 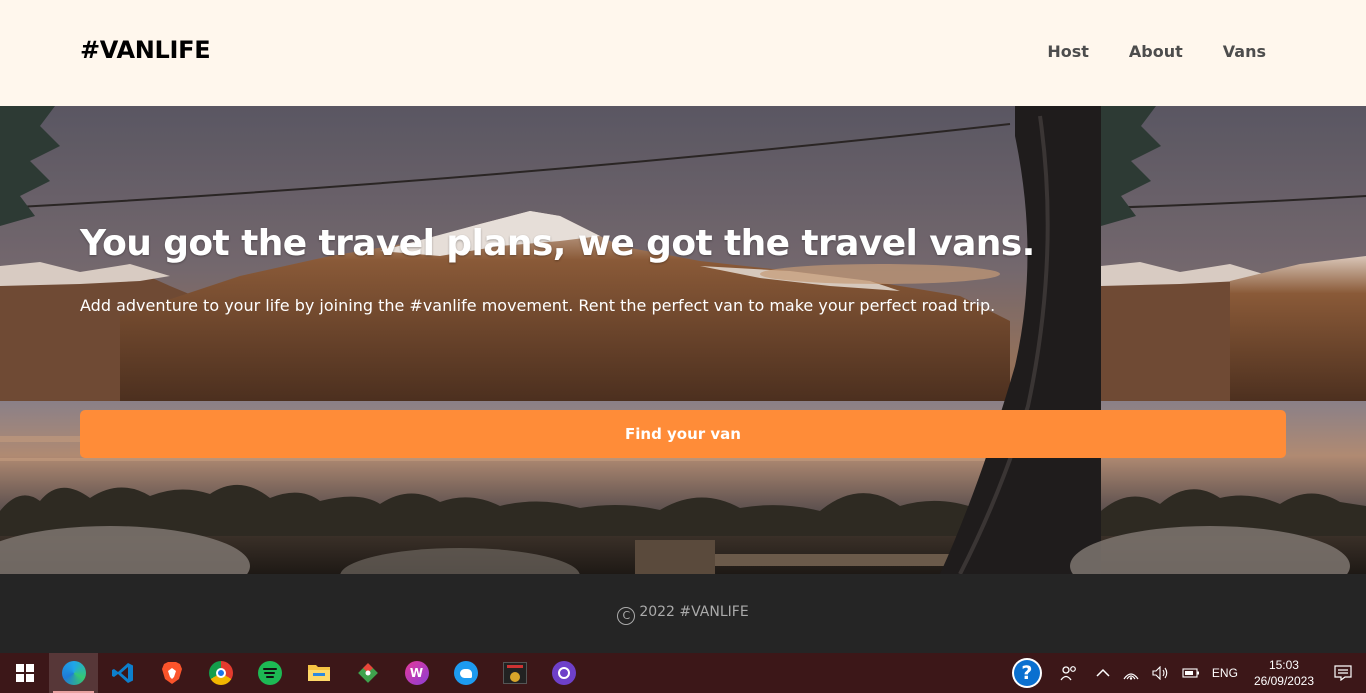 I want to click on clock-time: 15:03, so click(x=1283, y=665).